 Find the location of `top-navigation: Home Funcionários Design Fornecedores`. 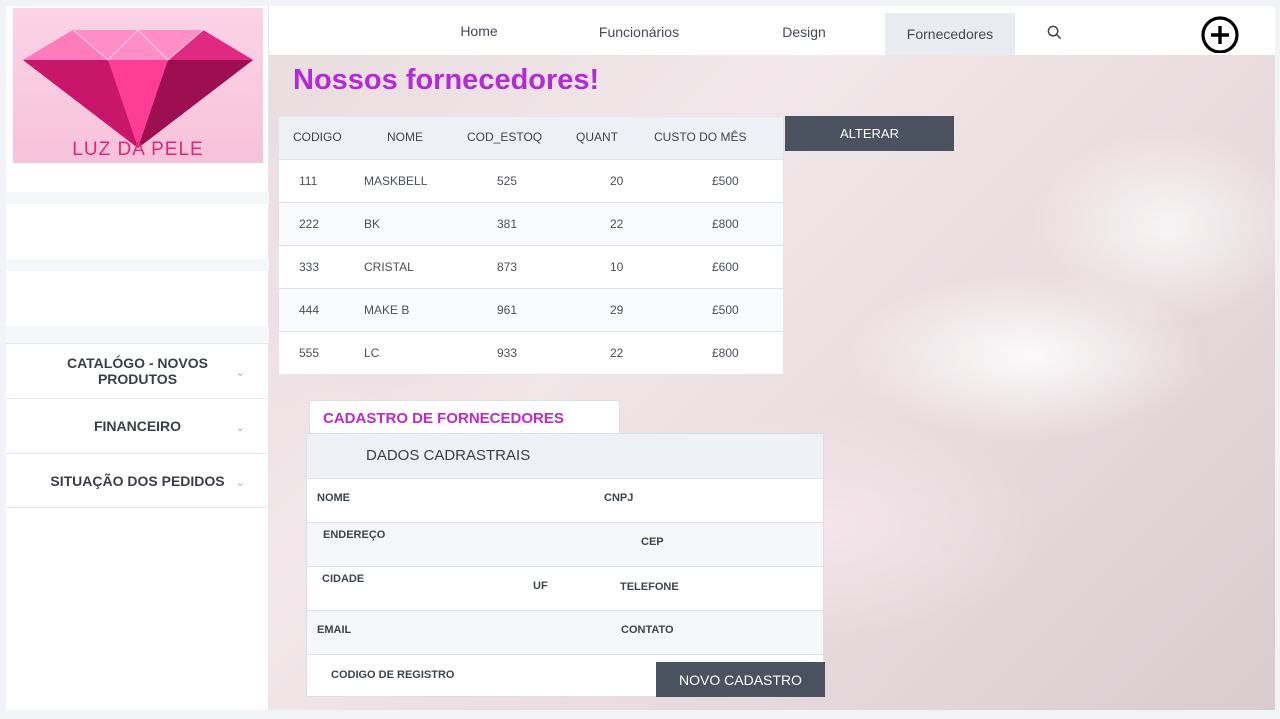

top-navigation: Home Funcionários Design Fornecedores is located at coordinates (772, 30).